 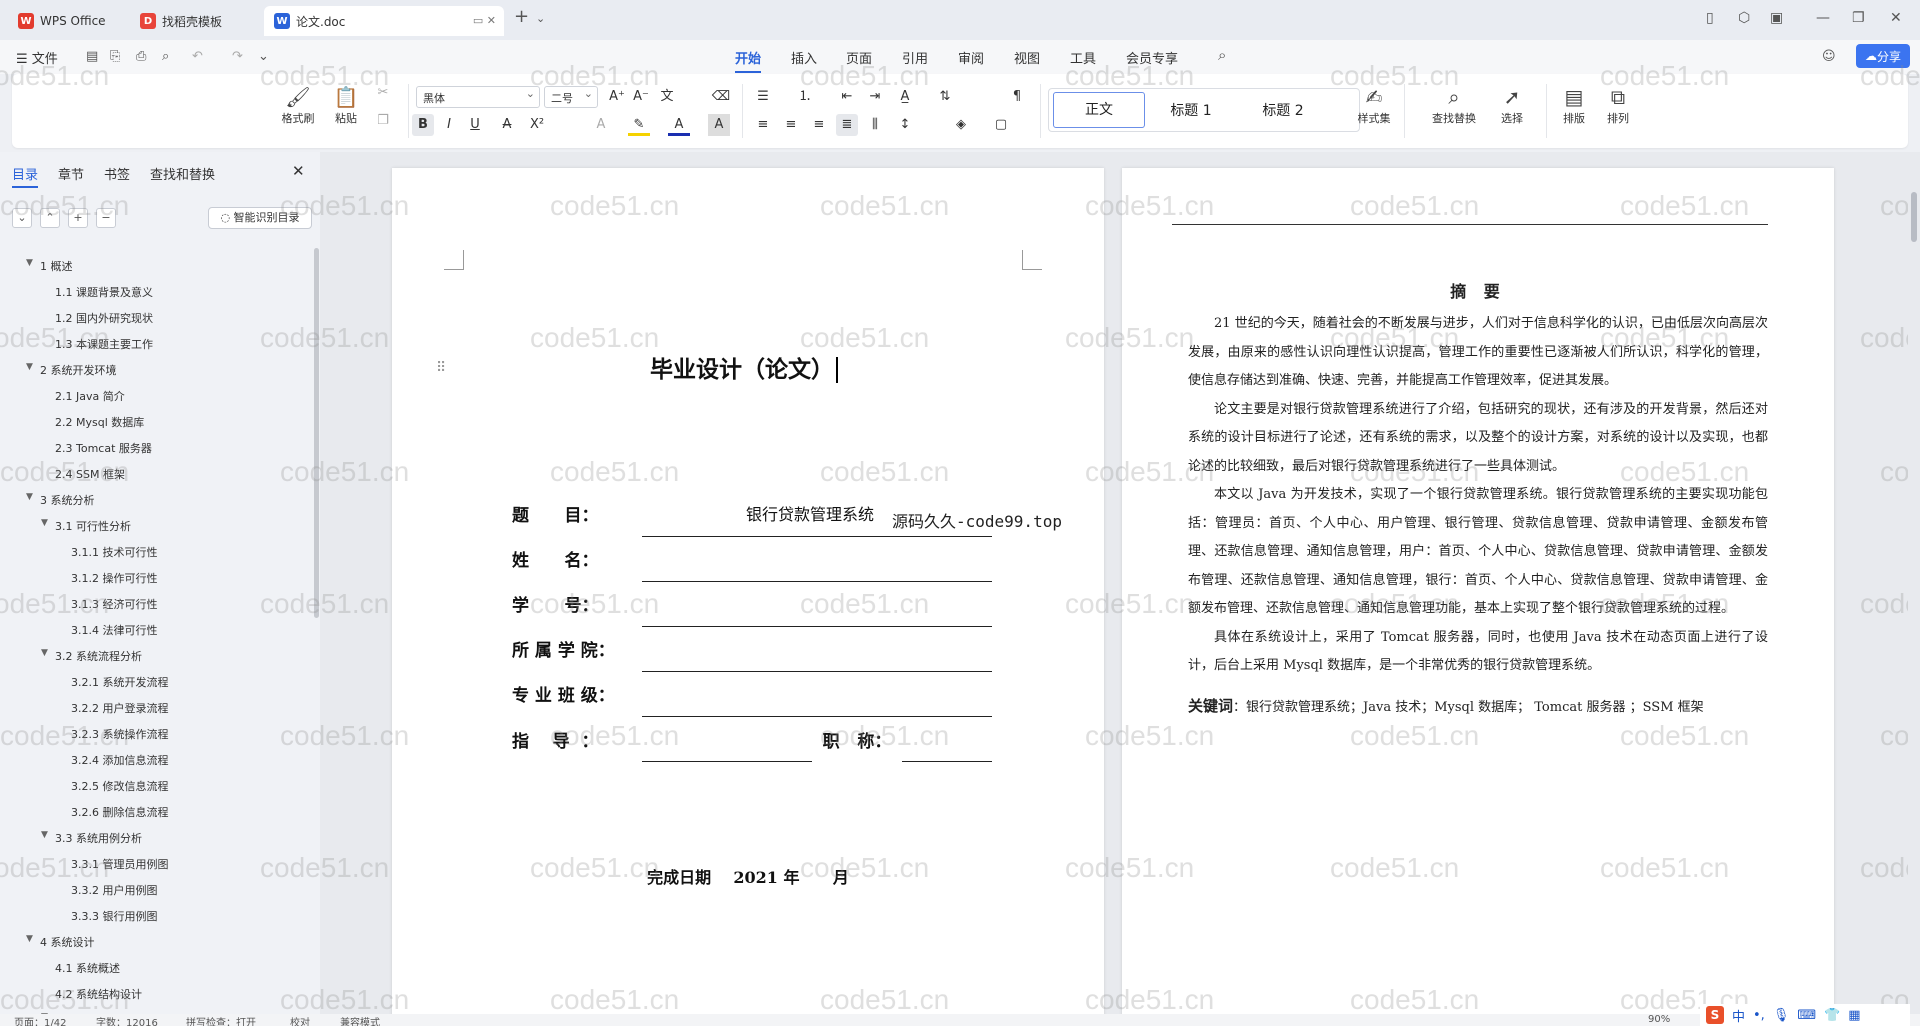 I want to click on toc-item: 3.2.3 系统操作流程, so click(x=120, y=734).